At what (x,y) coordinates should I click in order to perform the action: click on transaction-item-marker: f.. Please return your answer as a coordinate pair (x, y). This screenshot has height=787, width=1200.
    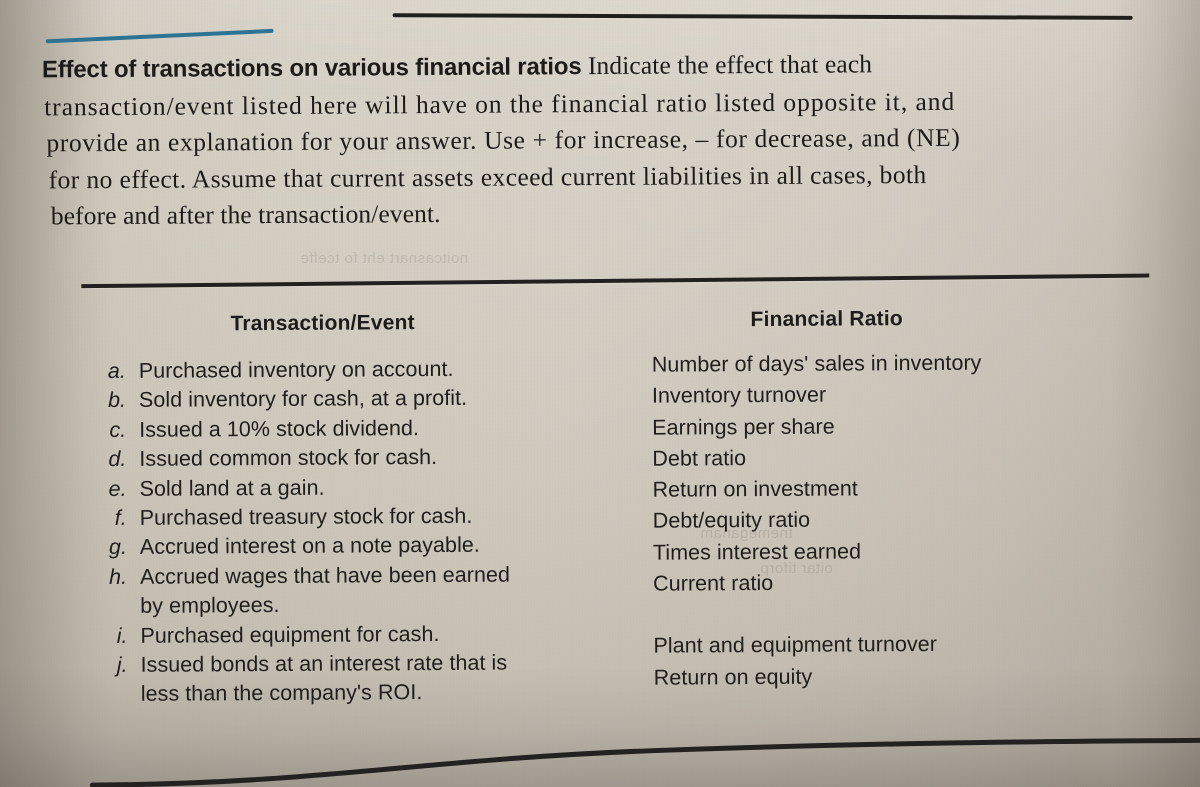
    Looking at the image, I should click on (120, 517).